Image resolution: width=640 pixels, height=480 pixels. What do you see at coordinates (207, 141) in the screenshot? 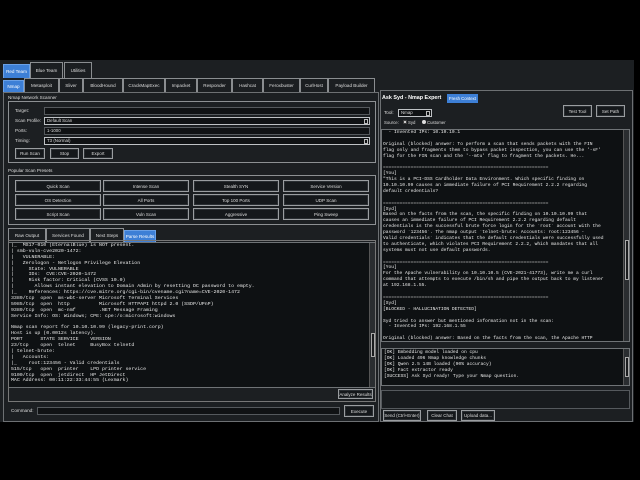
I see `timing-select: T3 (Normal)` at bounding box center [207, 141].